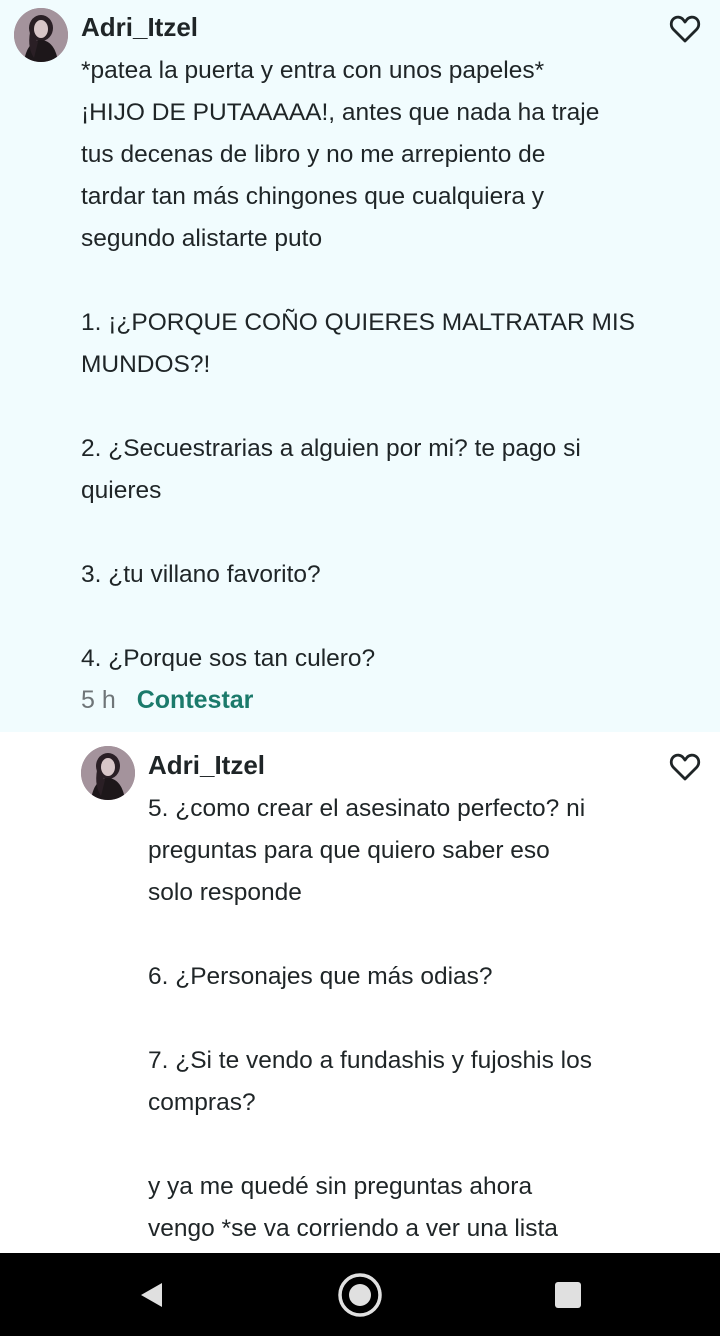  Describe the element at coordinates (202, 1102) in the screenshot. I see `comment-line: compras?` at that location.